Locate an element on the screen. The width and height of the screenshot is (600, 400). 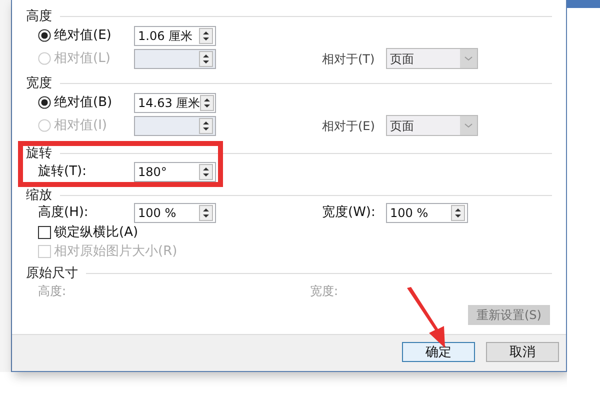
scale-width-label: 宽度(W): is located at coordinates (349, 213).